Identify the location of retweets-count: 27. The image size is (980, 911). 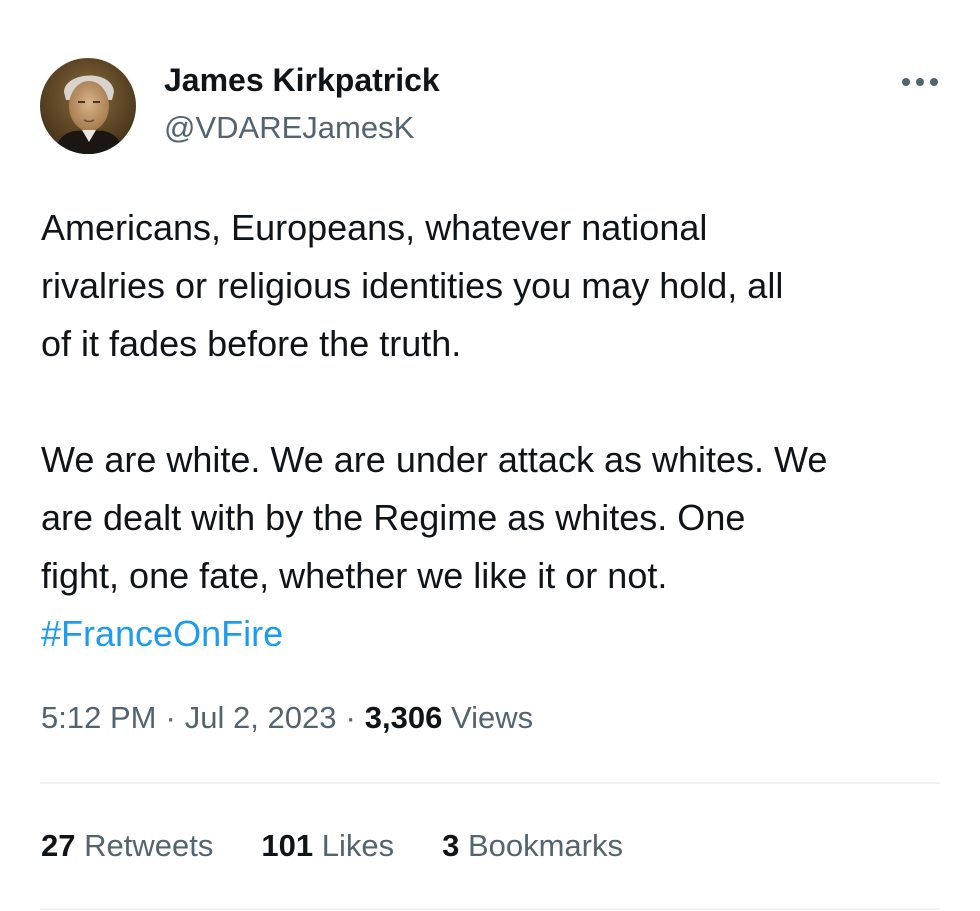
(58, 845).